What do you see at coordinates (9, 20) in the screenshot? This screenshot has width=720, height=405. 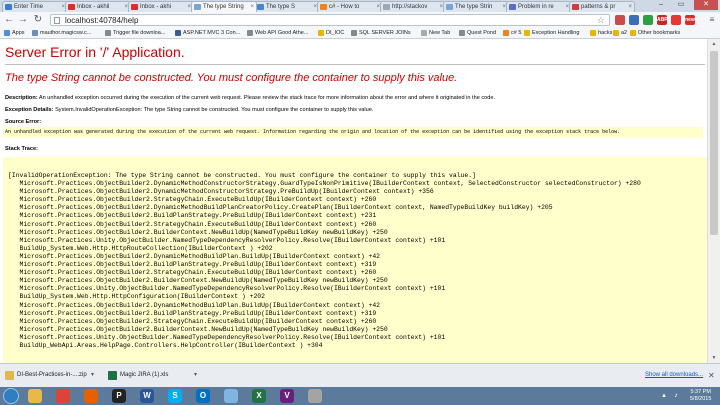 I see `back-icon: ←` at bounding box center [9, 20].